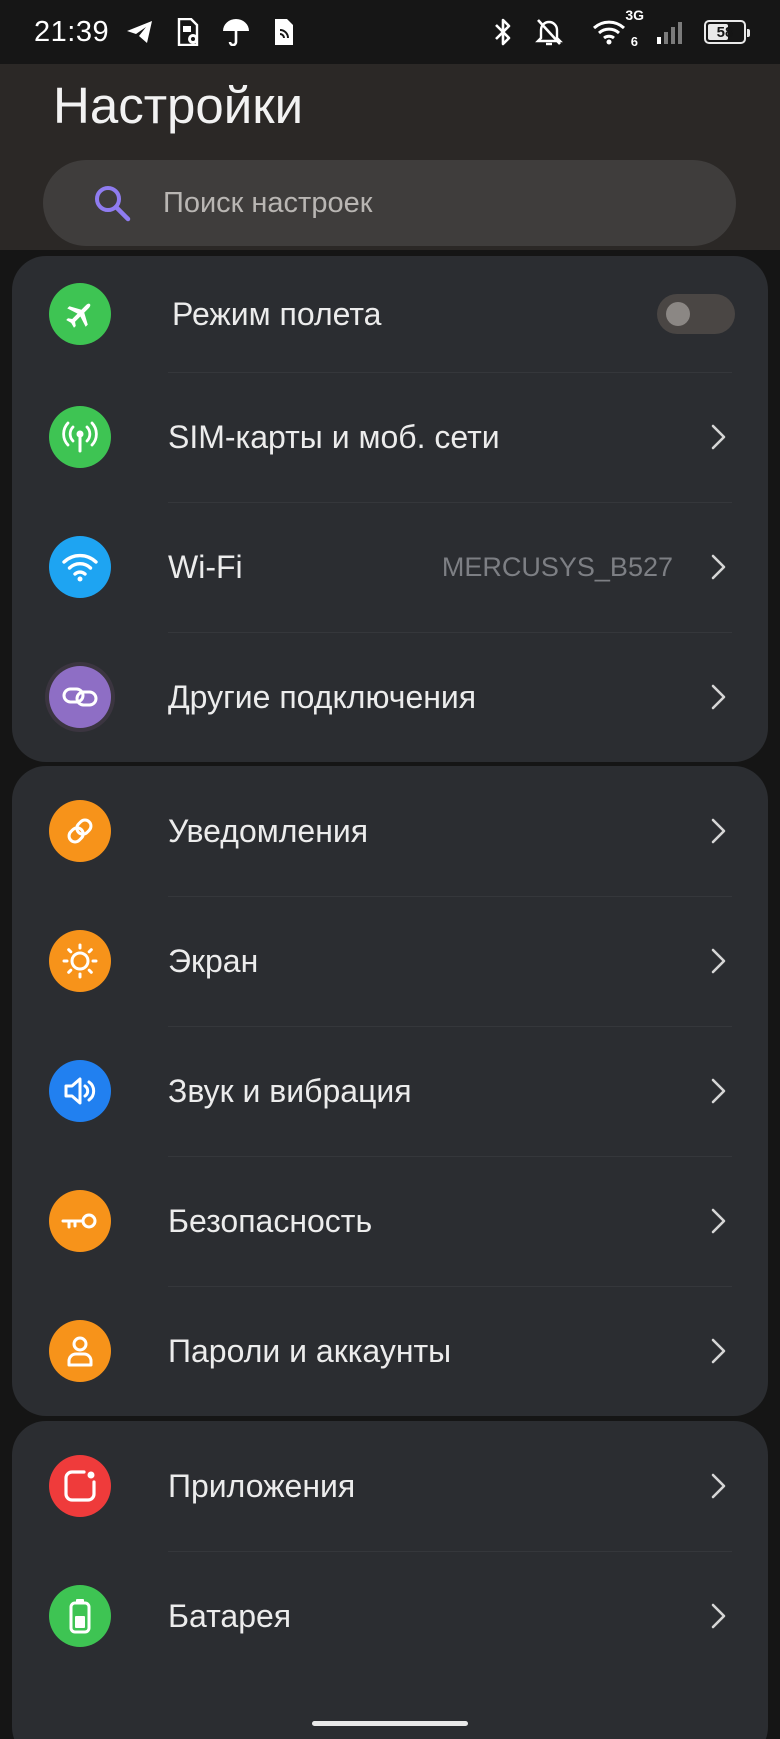 The width and height of the screenshot is (780, 1739). What do you see at coordinates (236, 32) in the screenshot?
I see `umbrella-icon` at bounding box center [236, 32].